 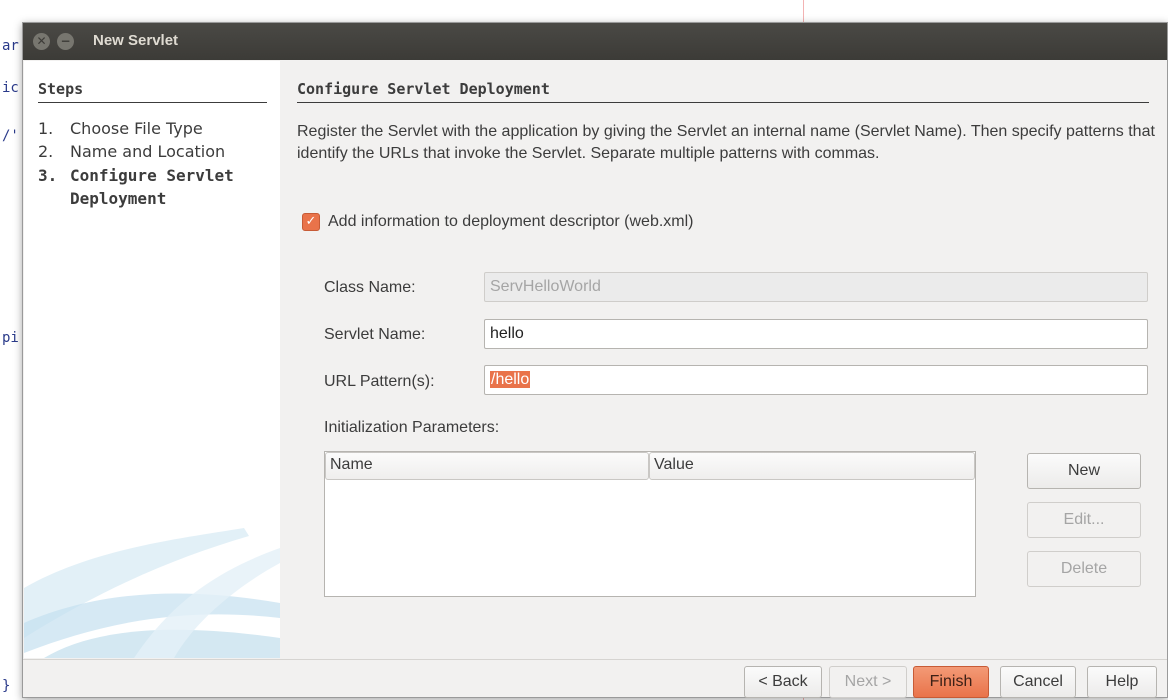 I want to click on class-name-field: ServHelloWorld, so click(x=816, y=287).